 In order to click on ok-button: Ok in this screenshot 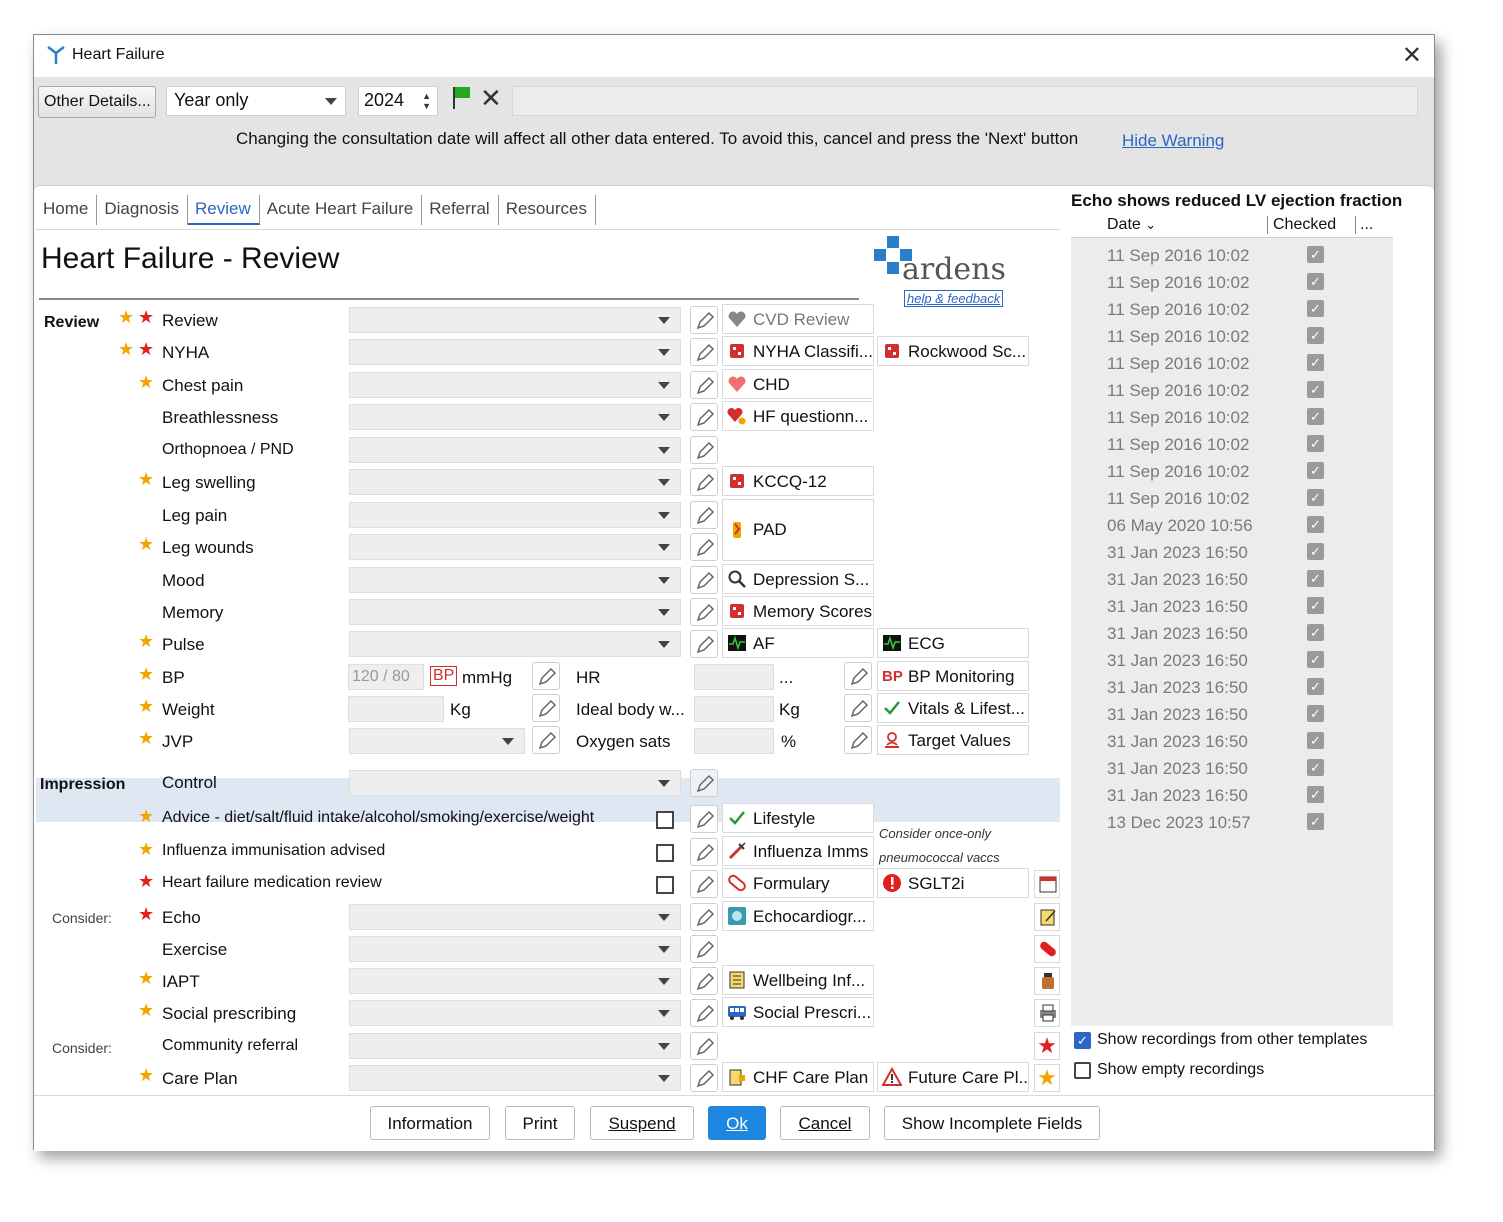, I will do `click(737, 1123)`.